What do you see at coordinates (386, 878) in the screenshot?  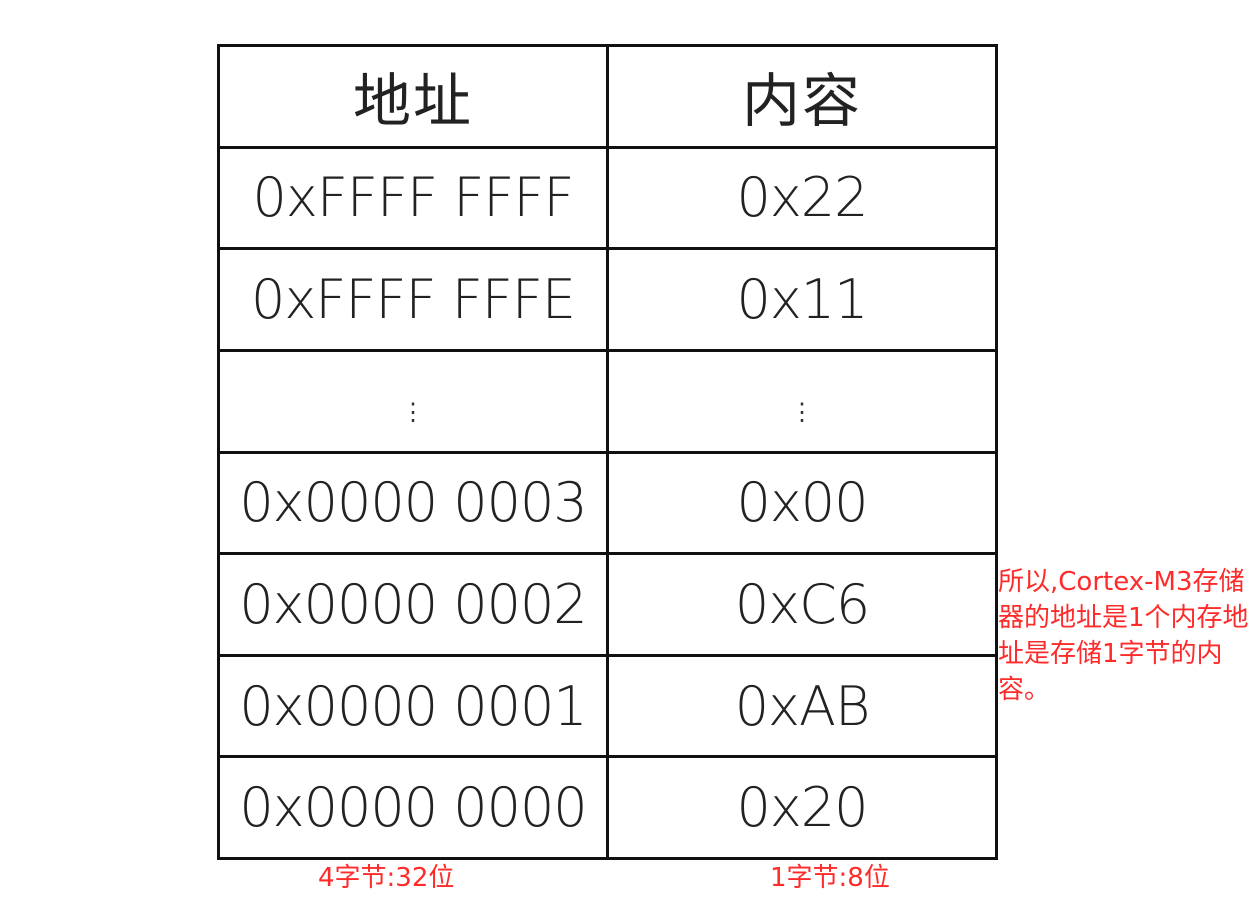 I see `address-width-caption: 4字节:32位` at bounding box center [386, 878].